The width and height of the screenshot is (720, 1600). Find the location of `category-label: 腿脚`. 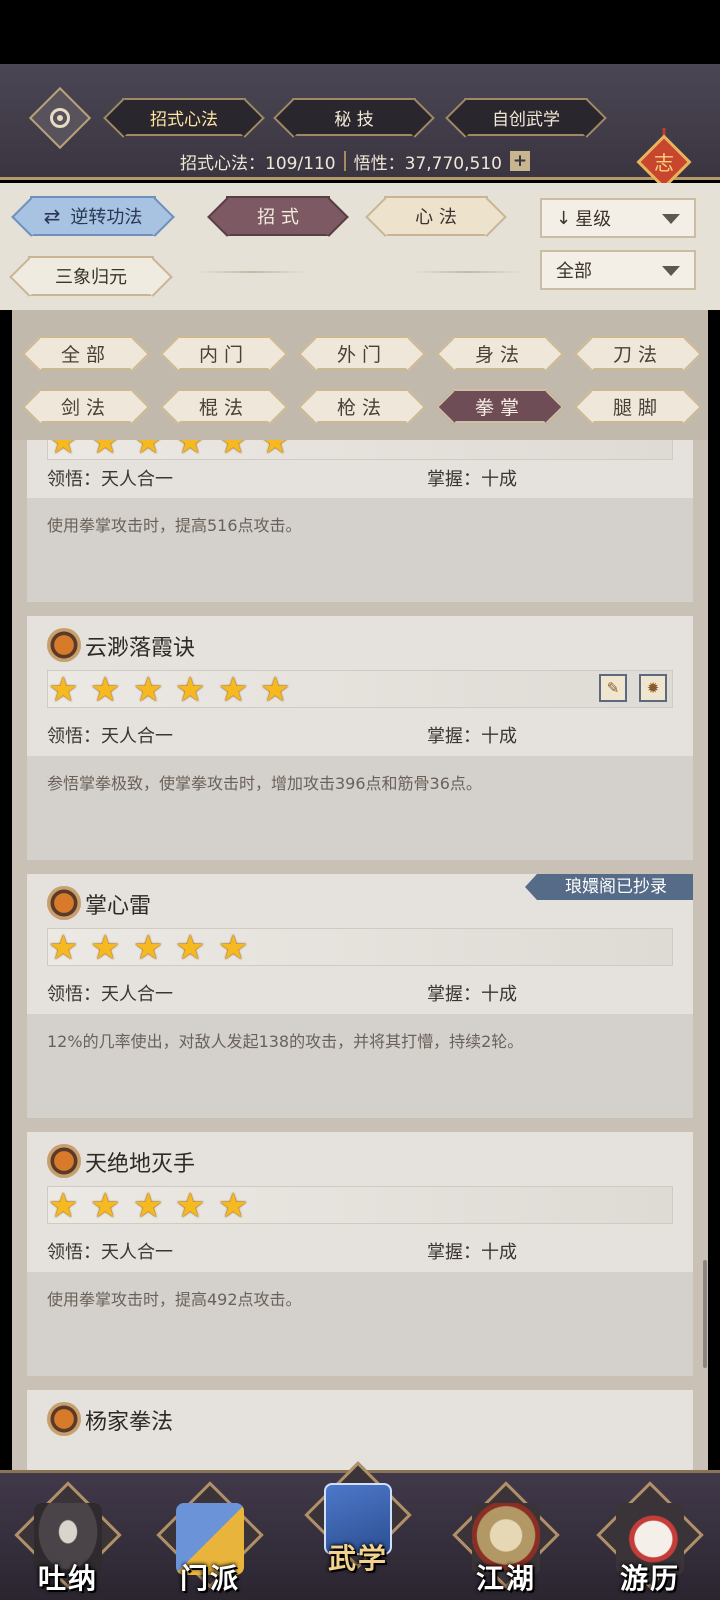

category-label: 腿脚 is located at coordinates (637, 407).